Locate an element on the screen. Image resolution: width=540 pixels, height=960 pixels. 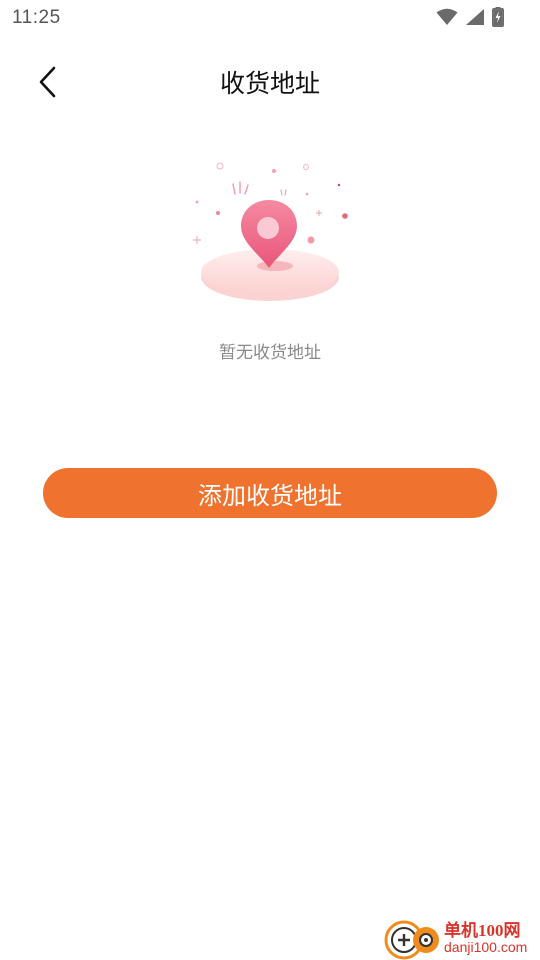
page-title: 收货地址 is located at coordinates (269, 83).